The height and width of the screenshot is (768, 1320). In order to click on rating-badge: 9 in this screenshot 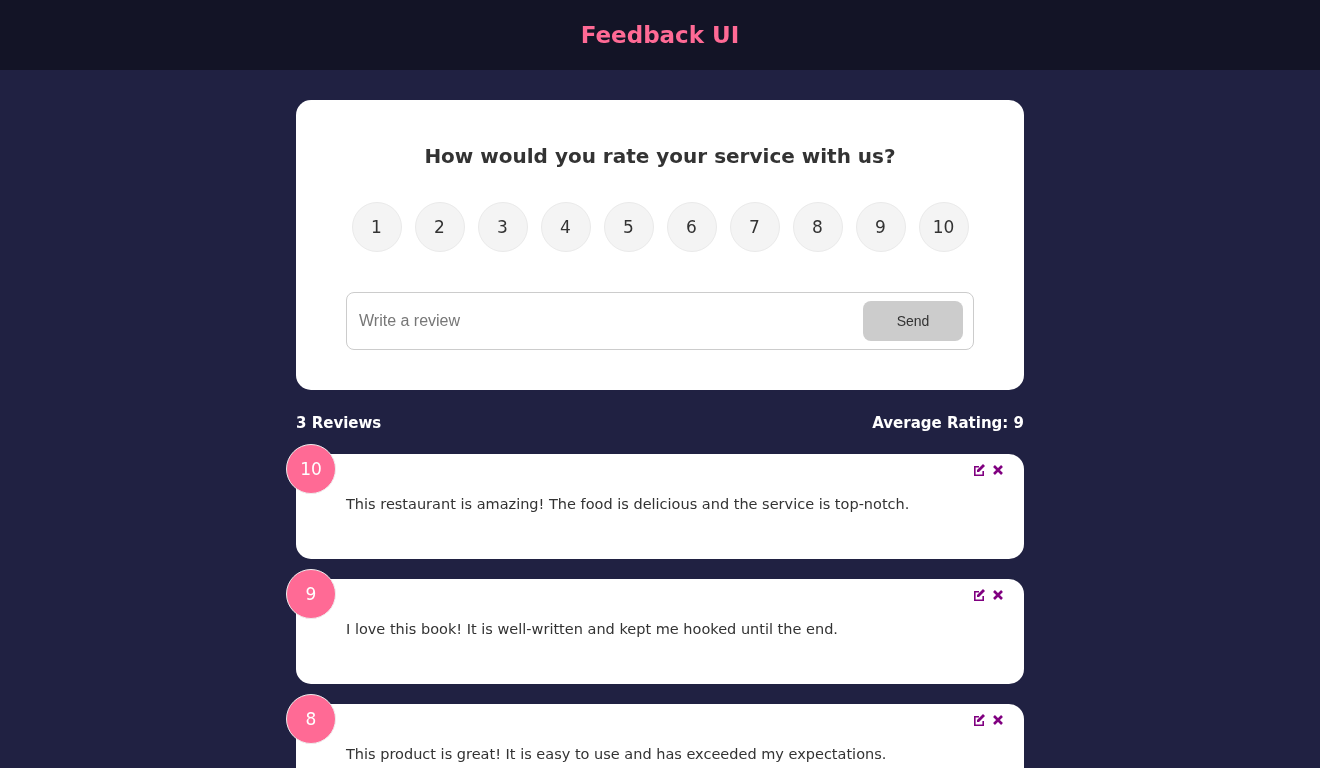, I will do `click(311, 594)`.